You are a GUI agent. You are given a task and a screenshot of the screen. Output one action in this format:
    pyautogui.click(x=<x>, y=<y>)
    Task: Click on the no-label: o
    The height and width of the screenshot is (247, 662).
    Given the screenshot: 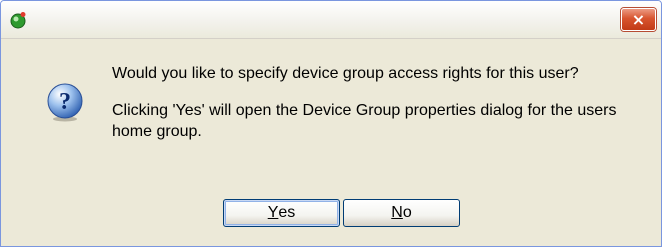 What is the action you would take?
    pyautogui.click(x=407, y=212)
    